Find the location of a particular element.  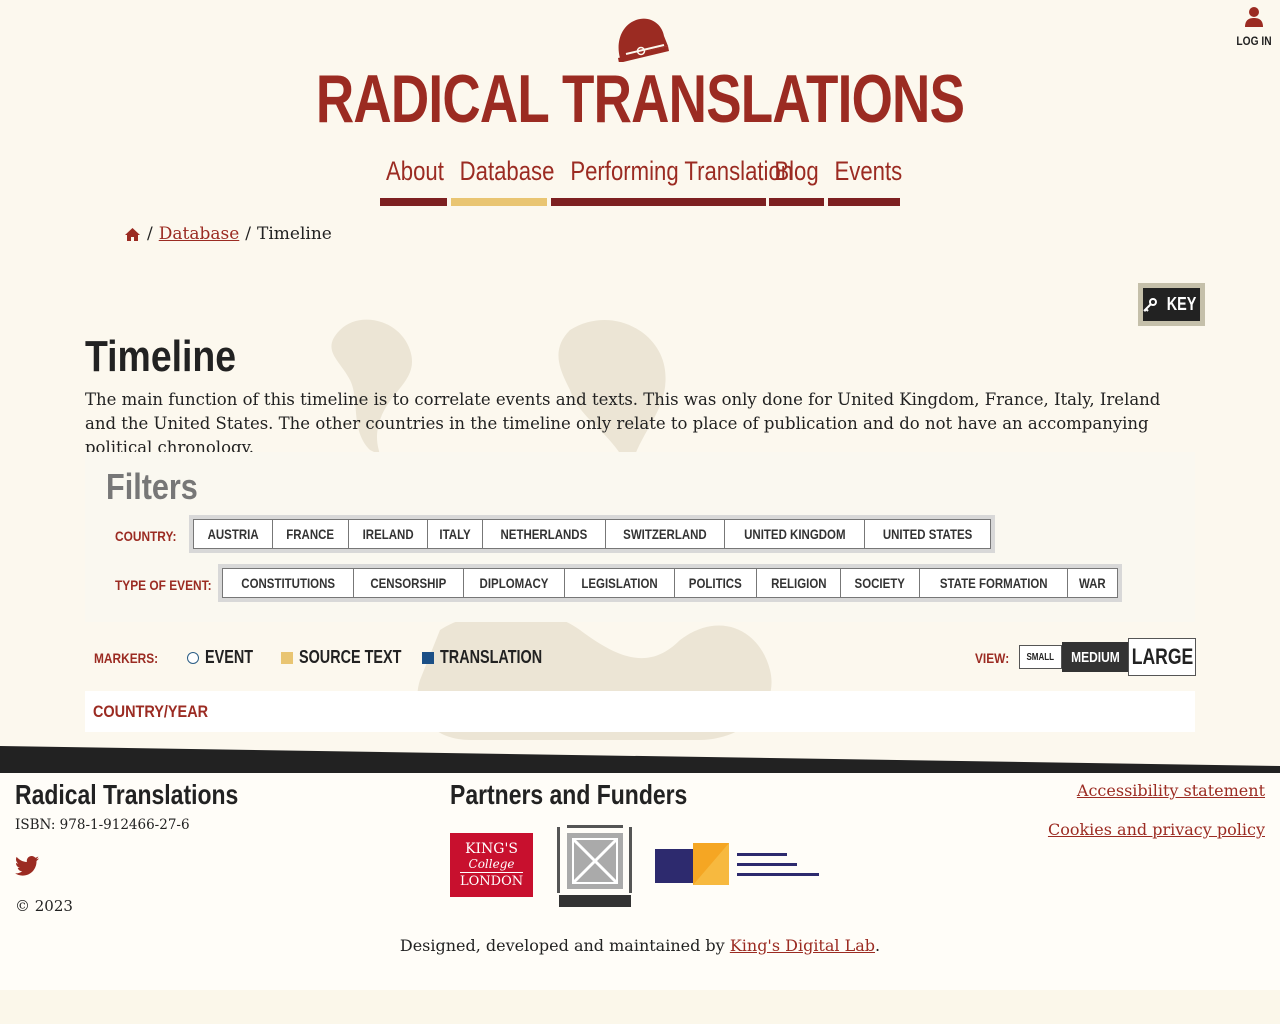

event-chip-society: SOCIETY is located at coordinates (880, 583).